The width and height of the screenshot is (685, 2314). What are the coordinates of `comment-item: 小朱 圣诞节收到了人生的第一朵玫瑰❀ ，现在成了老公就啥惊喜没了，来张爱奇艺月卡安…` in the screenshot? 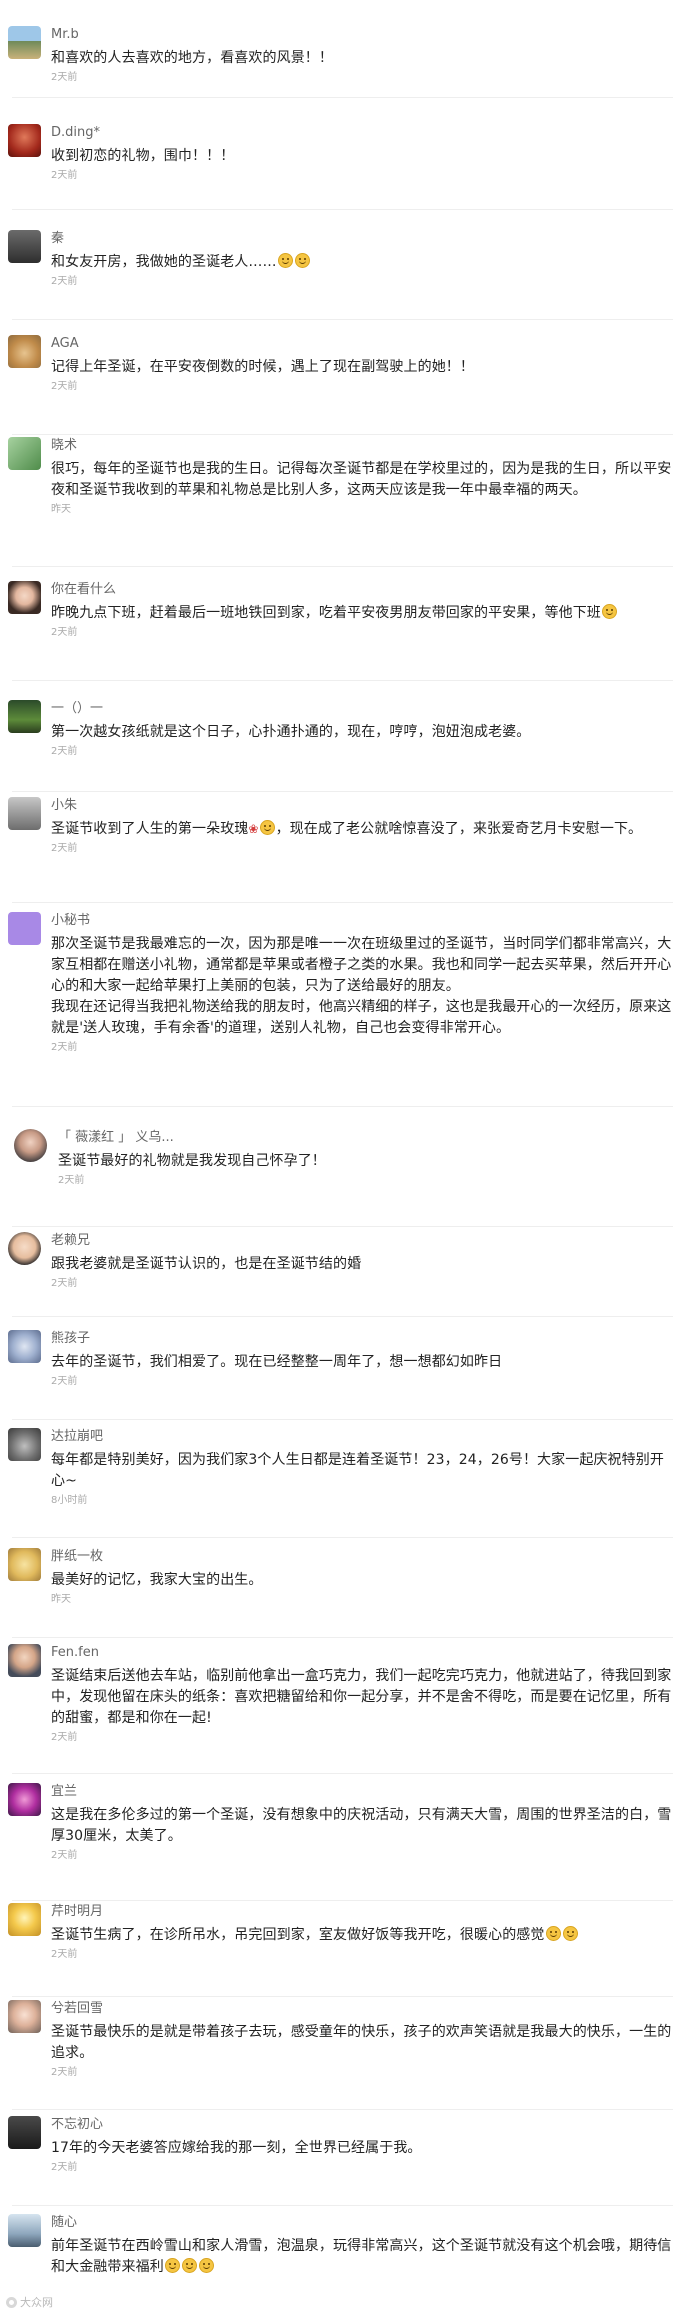 It's located at (342, 850).